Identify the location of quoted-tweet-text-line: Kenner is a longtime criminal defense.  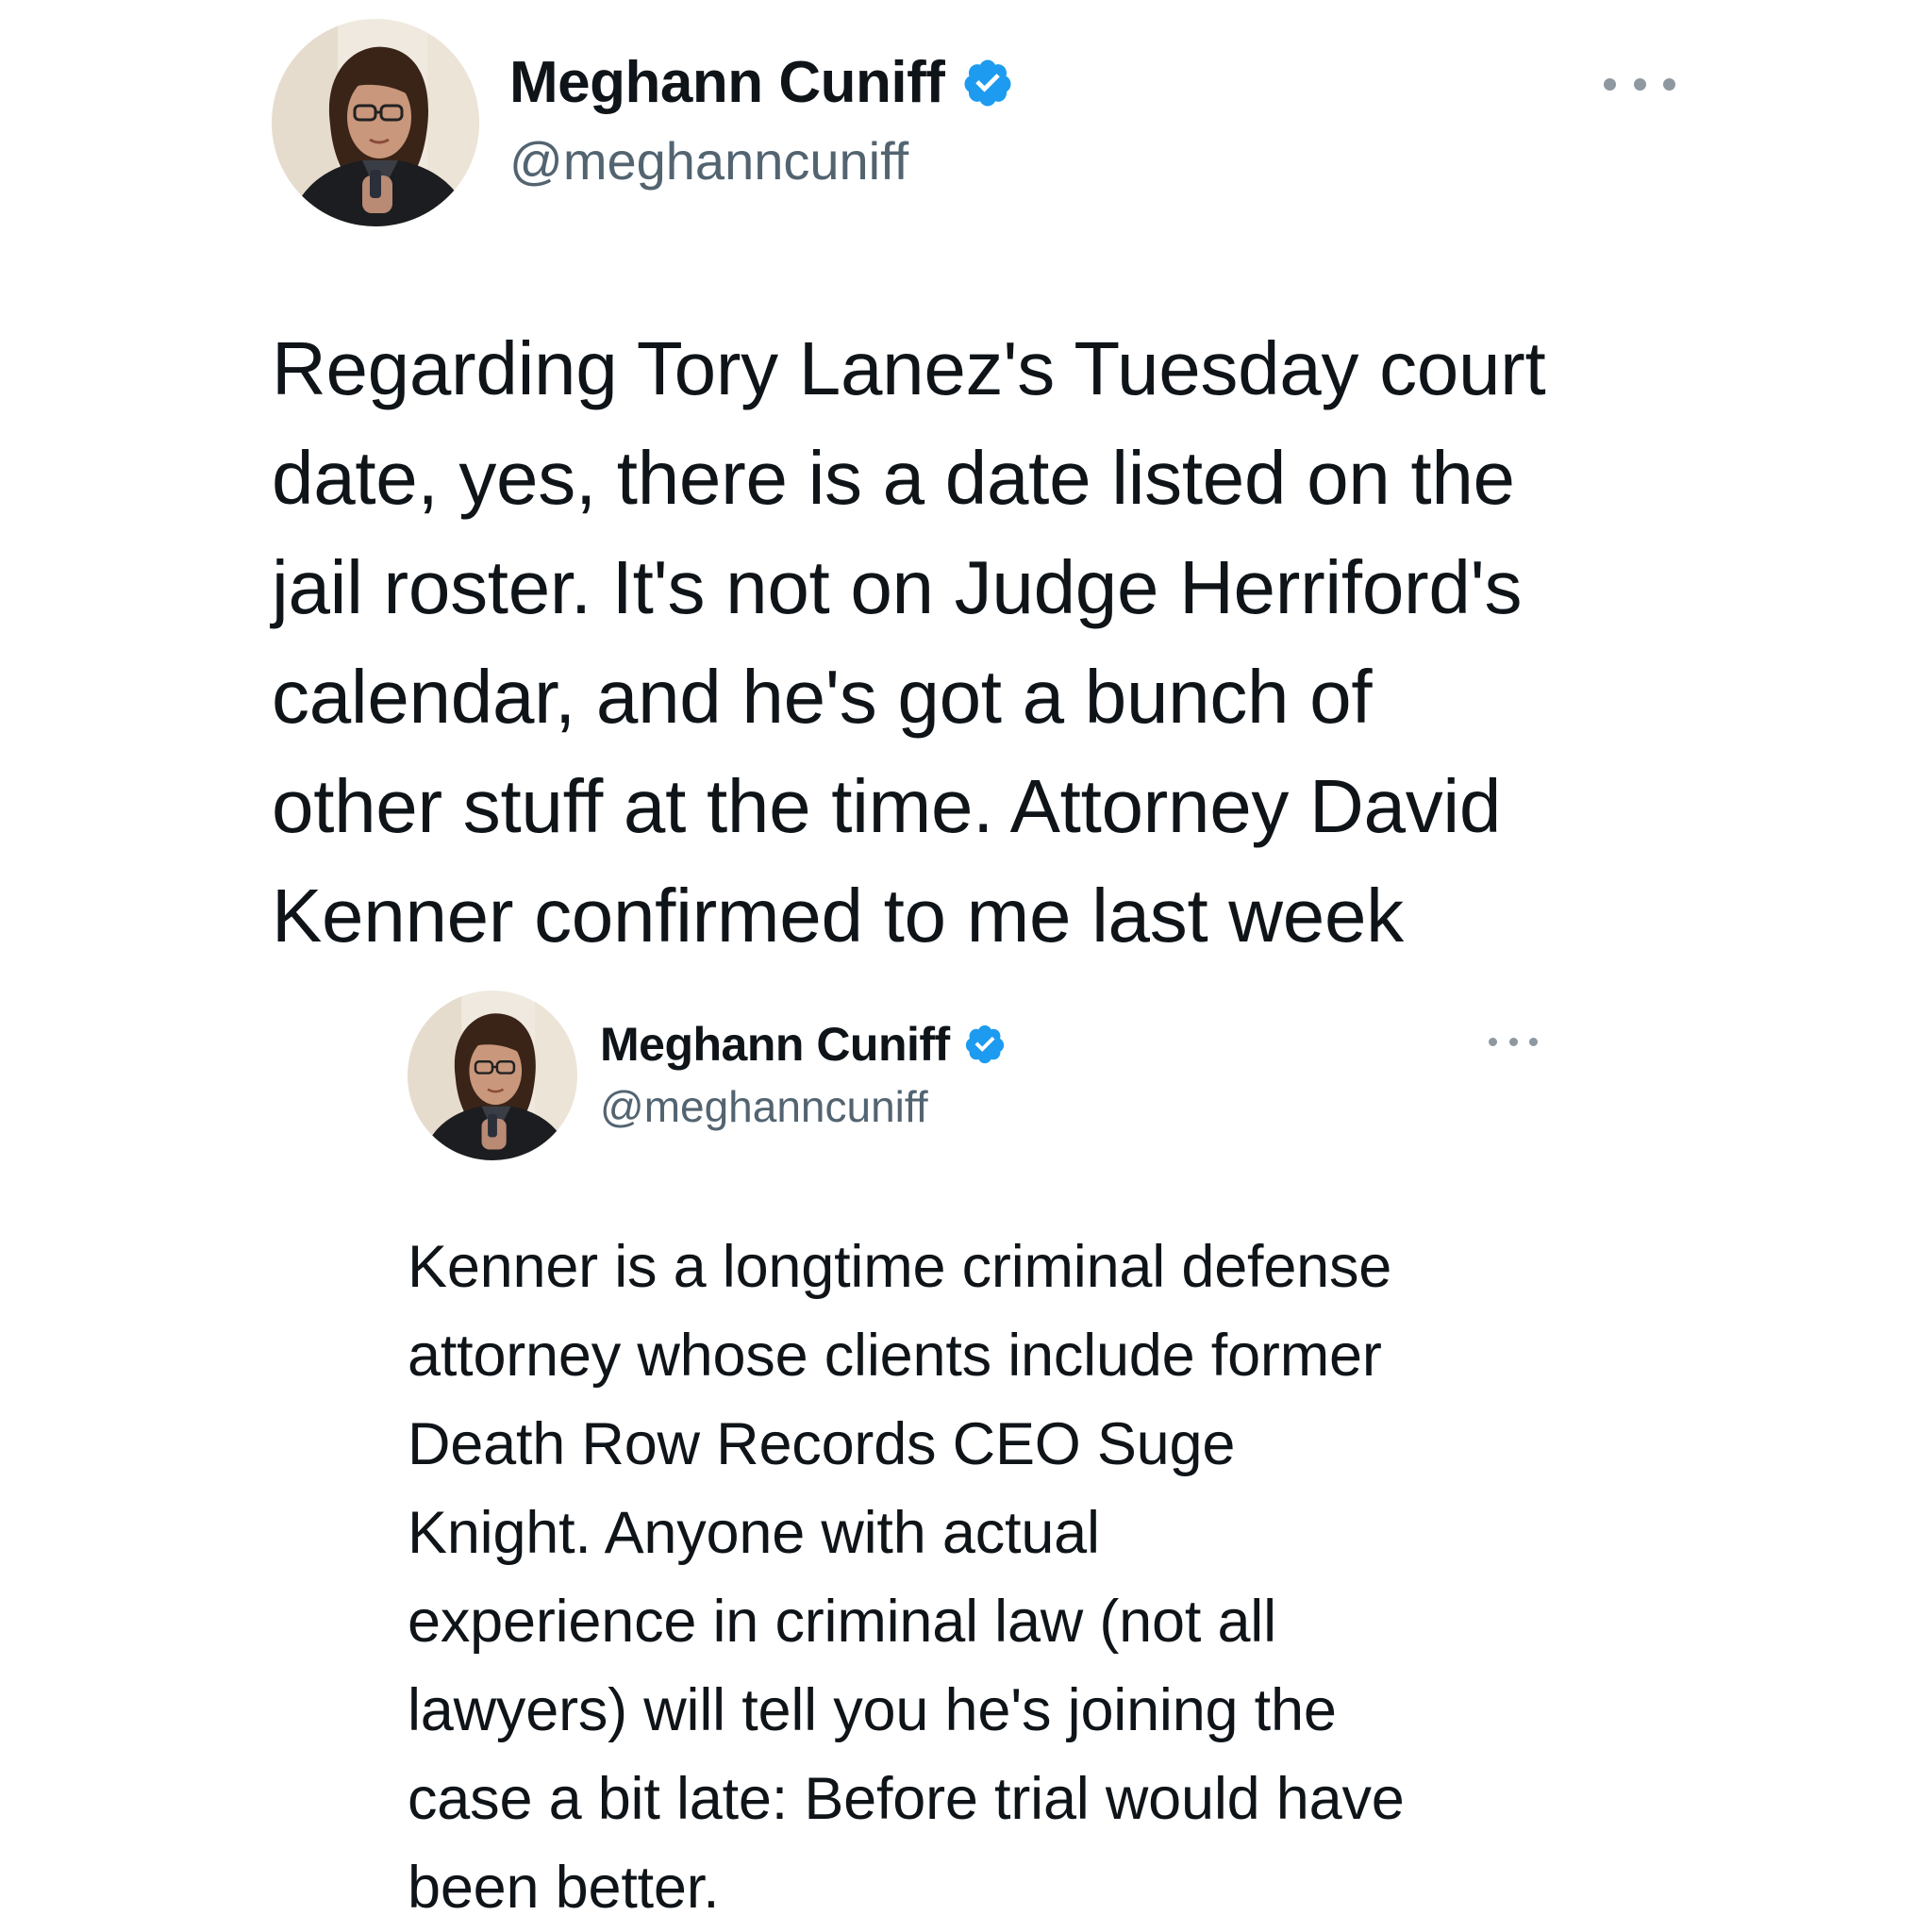
(900, 1267).